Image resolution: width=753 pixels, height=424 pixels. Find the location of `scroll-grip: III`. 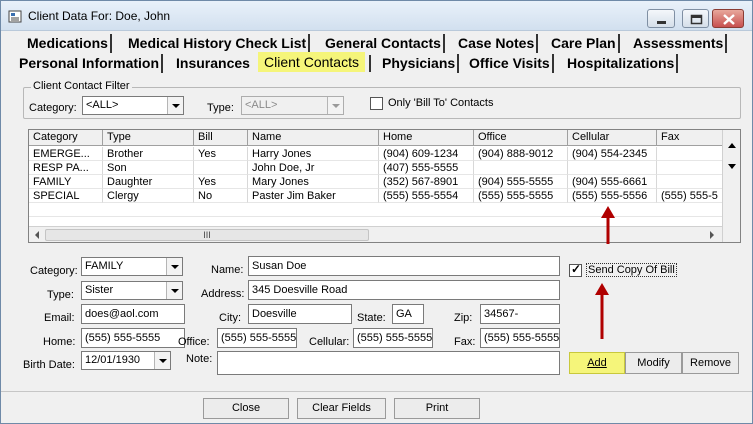

scroll-grip: III is located at coordinates (207, 235).